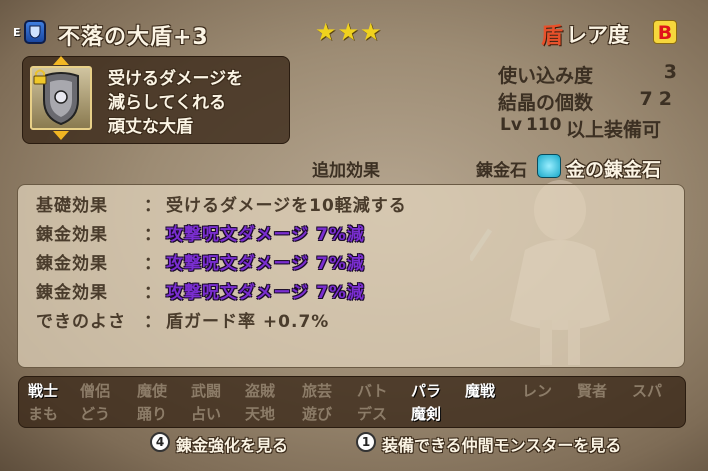 Image resolution: width=708 pixels, height=471 pixels. Describe the element at coordinates (501, 171) in the screenshot. I see `alchemy-stone-label: 錬金石` at that location.